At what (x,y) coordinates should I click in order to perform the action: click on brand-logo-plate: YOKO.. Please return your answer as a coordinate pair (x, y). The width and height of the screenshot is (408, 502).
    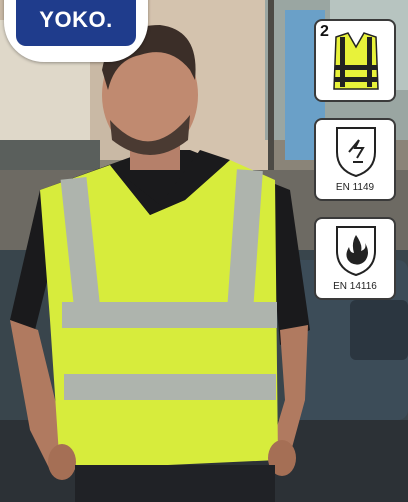
    Looking at the image, I should click on (76, 23).